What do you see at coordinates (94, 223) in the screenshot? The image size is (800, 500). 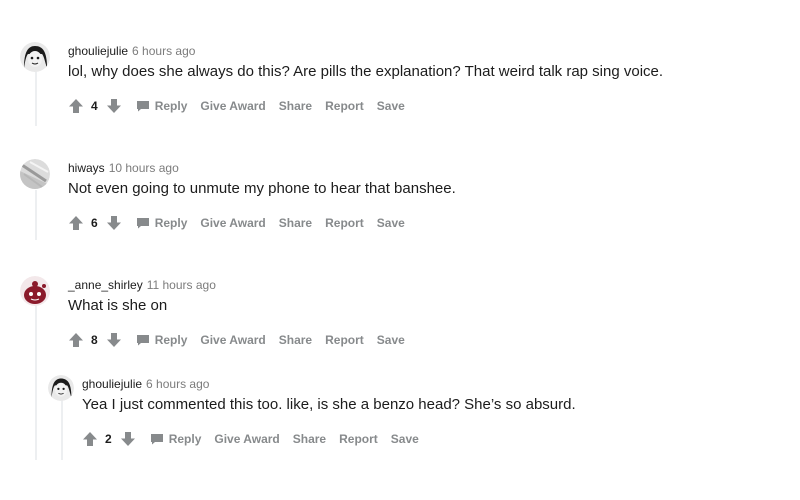 I see `vote-score: 6` at bounding box center [94, 223].